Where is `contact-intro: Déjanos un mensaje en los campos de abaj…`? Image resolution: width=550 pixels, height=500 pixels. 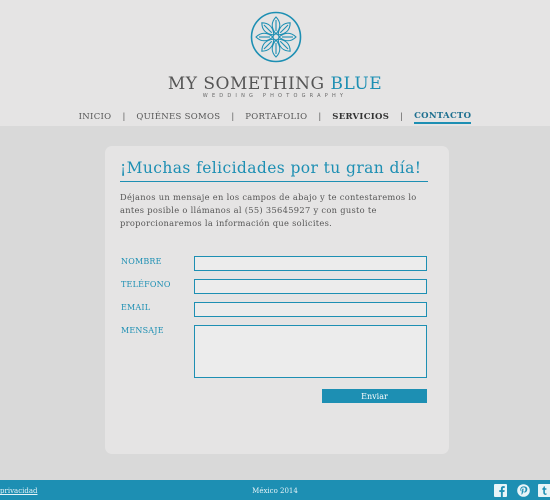 contact-intro: Déjanos un mensaje en los campos de abaj… is located at coordinates (268, 210).